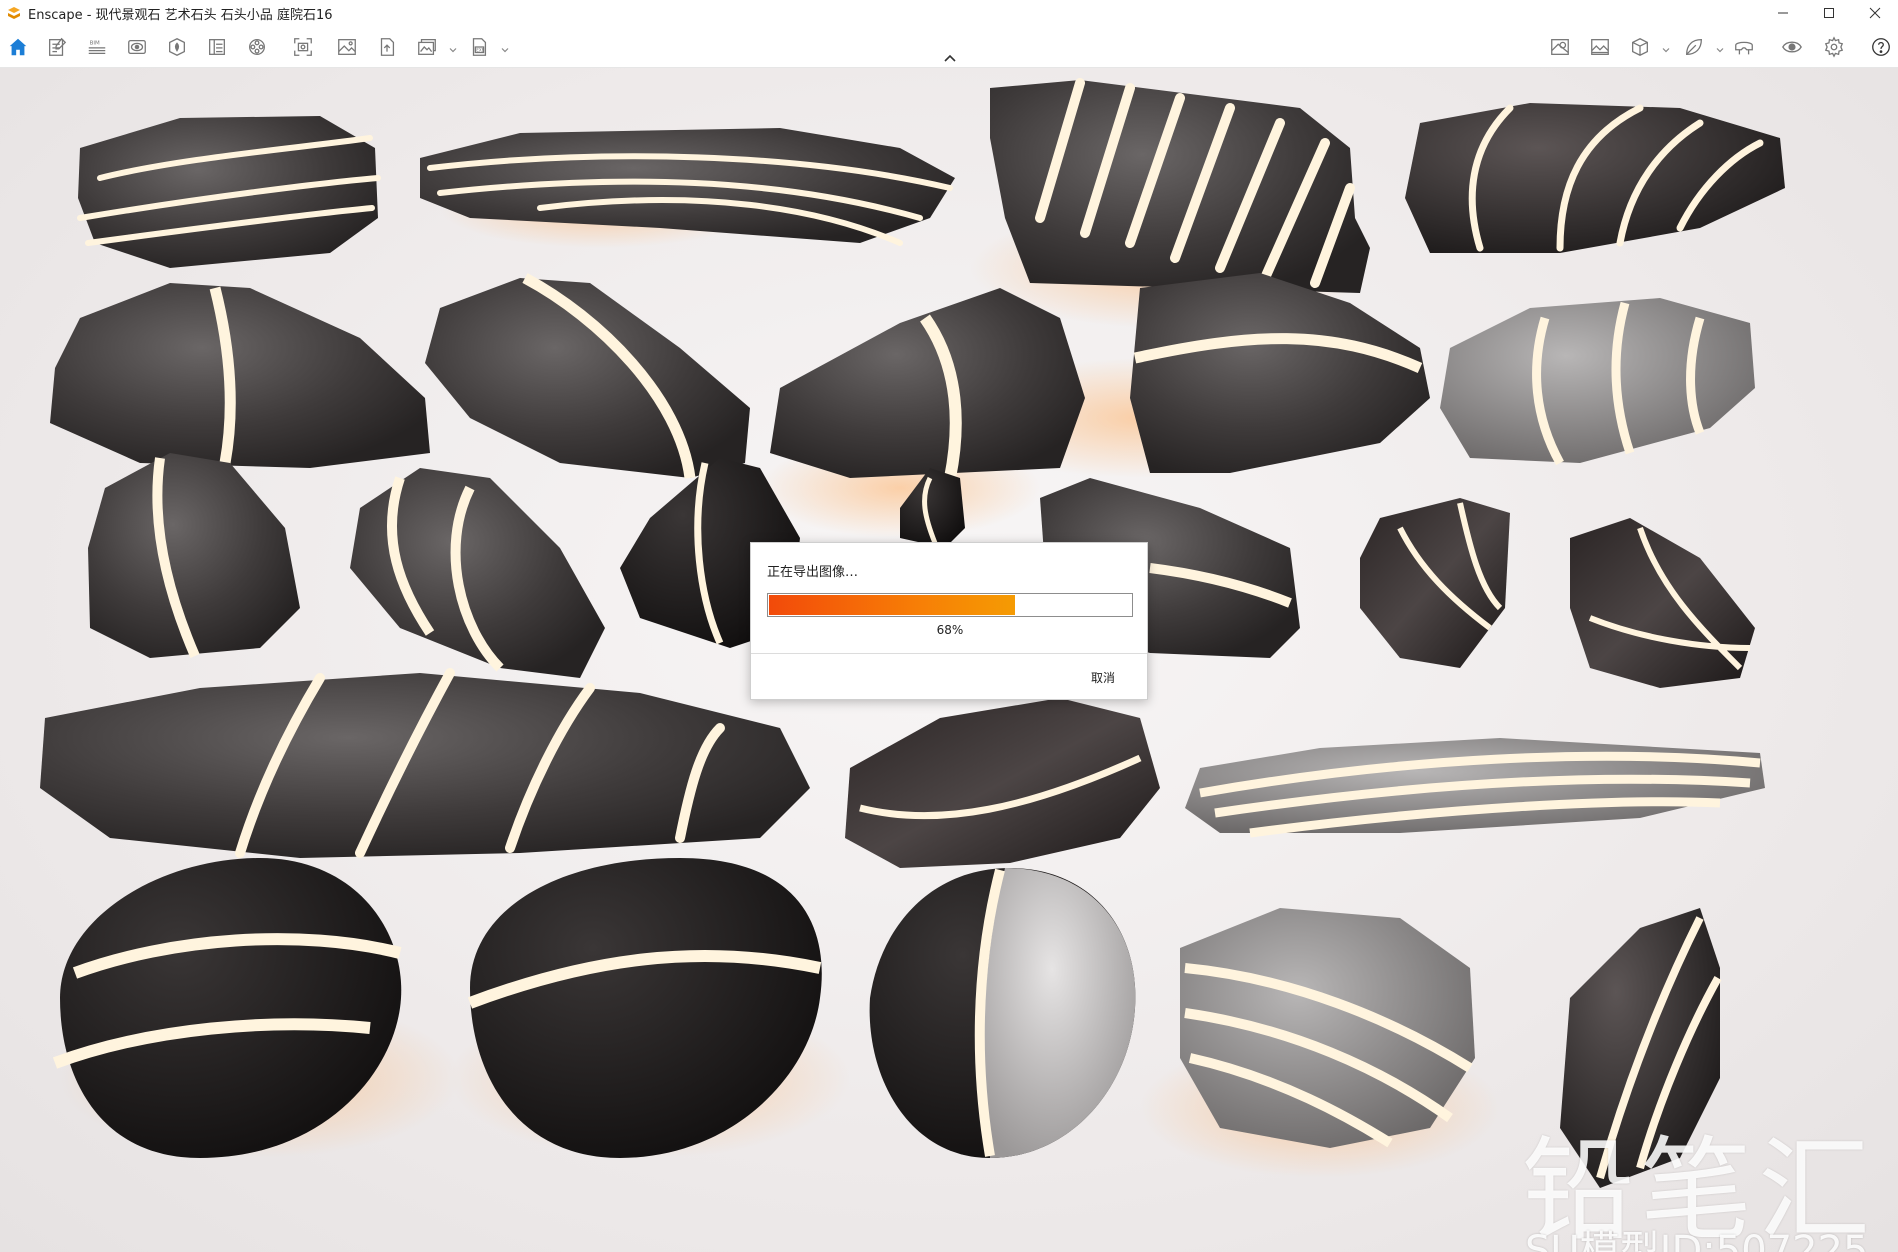 This screenshot has height=1252, width=1898. What do you see at coordinates (949, 621) in the screenshot?
I see `export-progress-dialog: 正在导出图像… 68% 取消` at bounding box center [949, 621].